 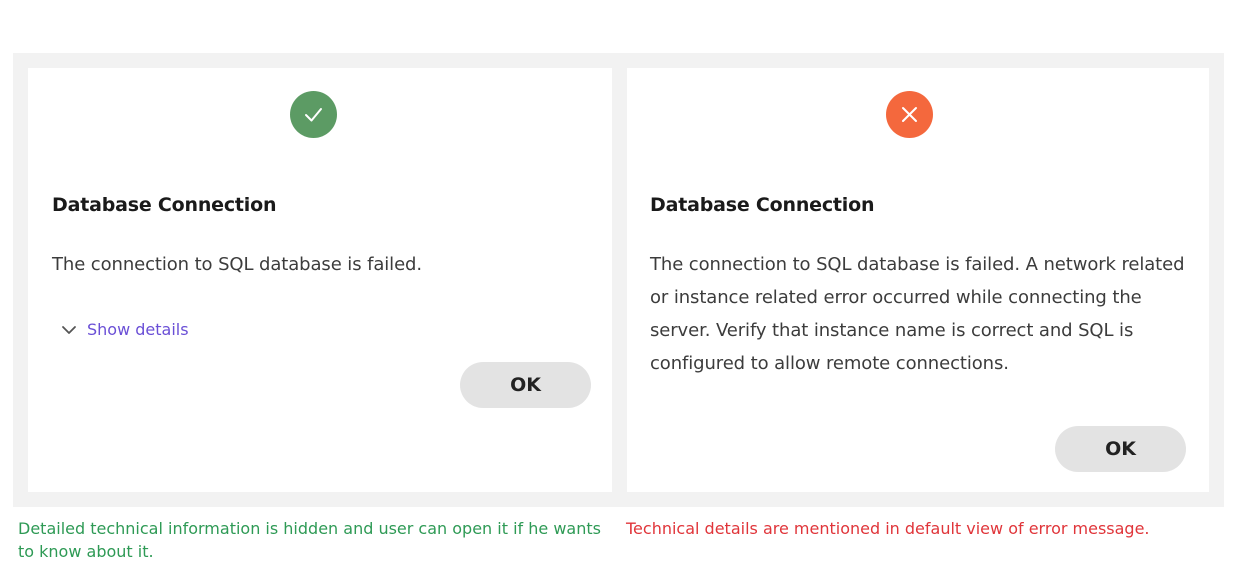 I want to click on show-details-label: Show details, so click(x=138, y=329).